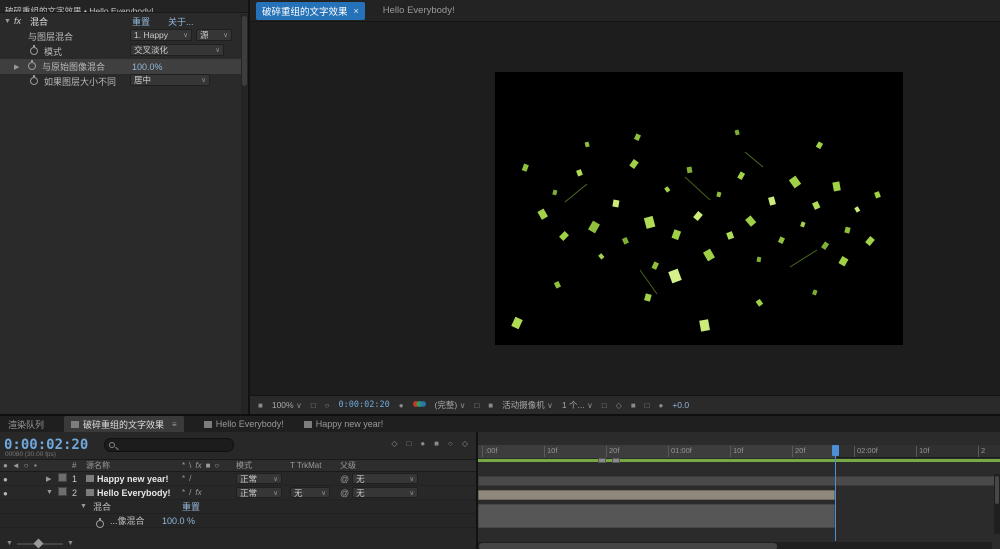  Describe the element at coordinates (422, 443) in the screenshot. I see `shy-icon: ●` at that location.